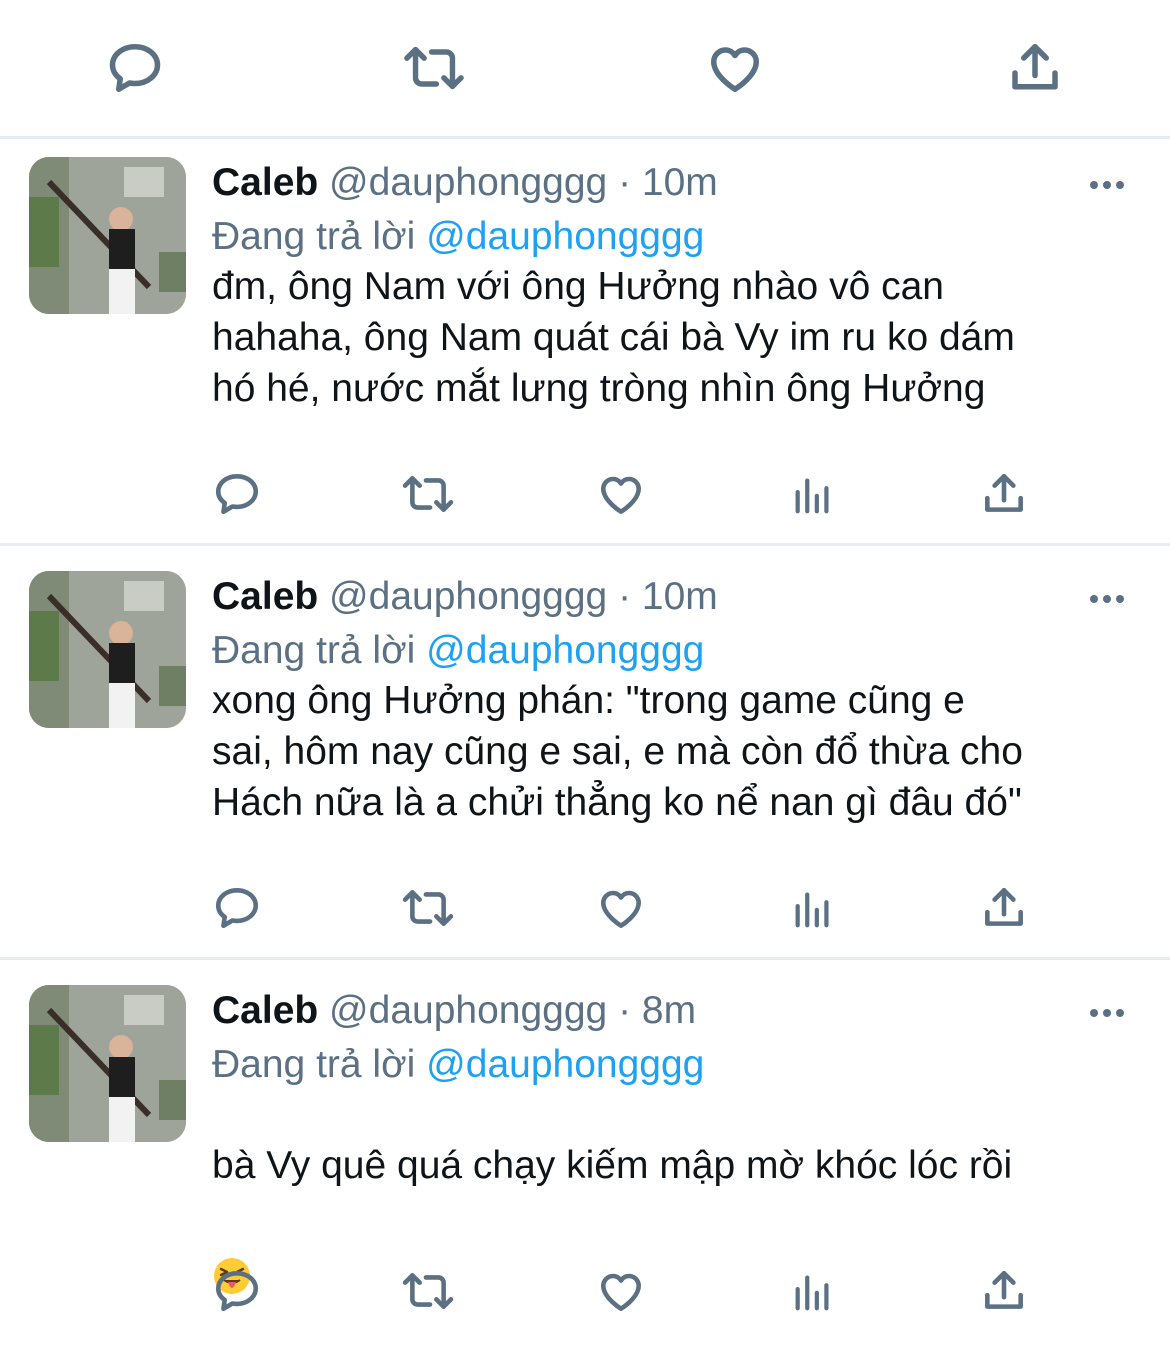  What do you see at coordinates (669, 1010) in the screenshot?
I see `timestamp: 8m` at bounding box center [669, 1010].